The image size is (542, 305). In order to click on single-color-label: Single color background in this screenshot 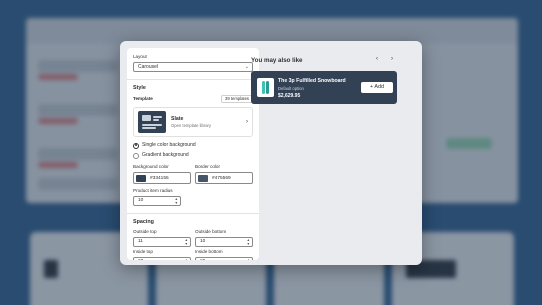, I will do `click(169, 145)`.